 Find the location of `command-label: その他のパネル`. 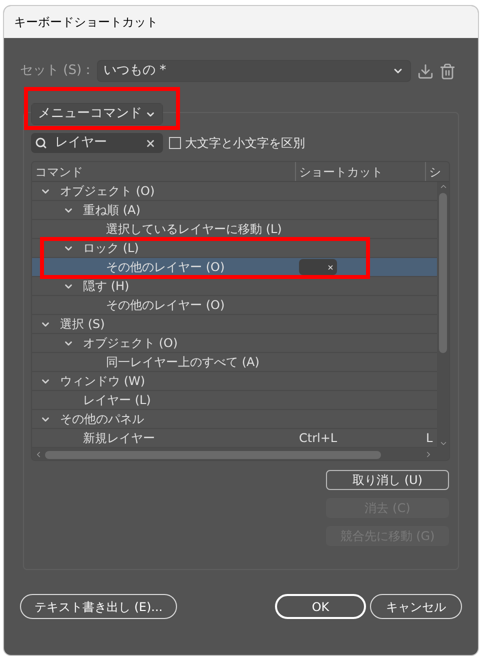

command-label: その他のパネル is located at coordinates (102, 419).